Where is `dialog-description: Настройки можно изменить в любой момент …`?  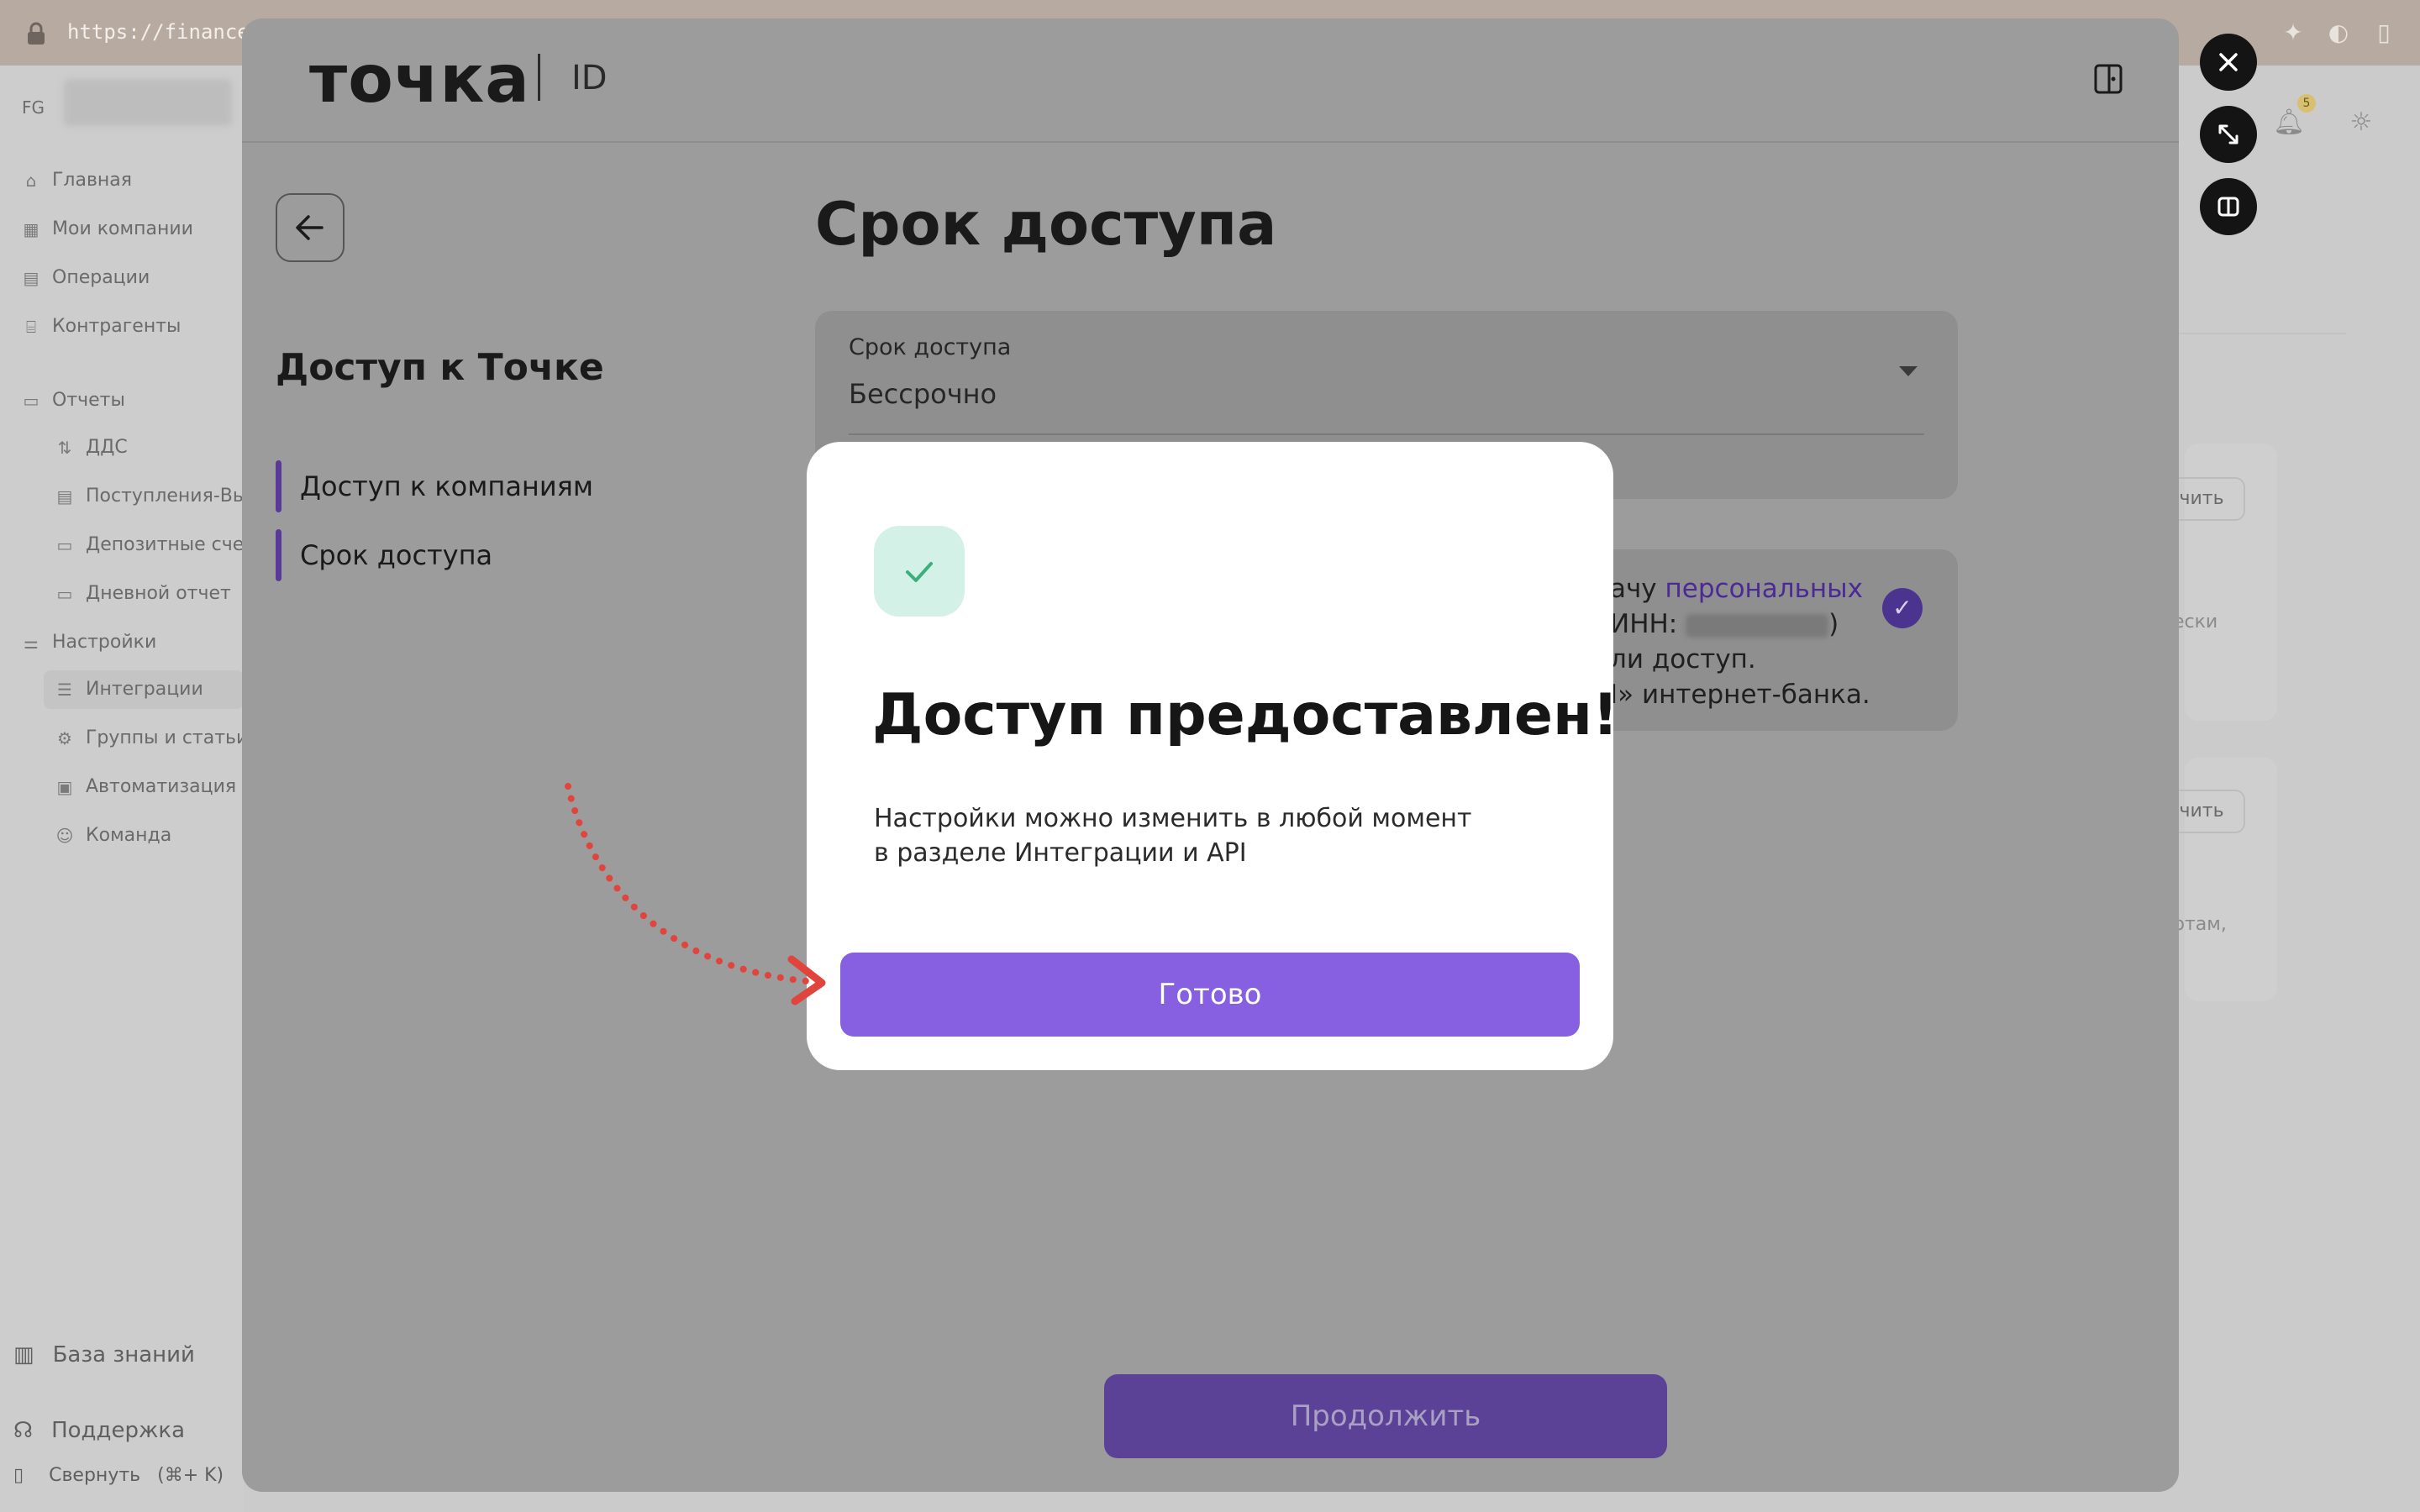
dialog-description: Настройки можно изменить в любой момент … is located at coordinates (1173, 836).